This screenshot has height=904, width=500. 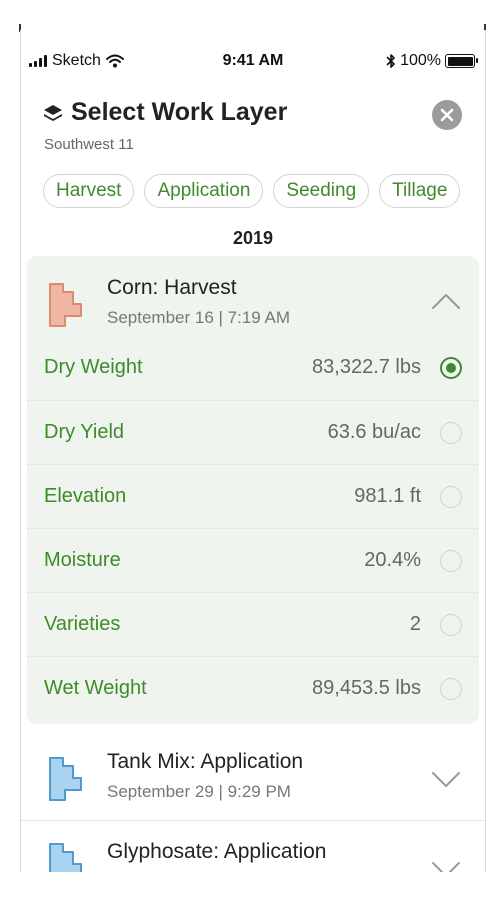 I want to click on filter-chips: Harvest Application Seeding Tillage, so click(x=252, y=191).